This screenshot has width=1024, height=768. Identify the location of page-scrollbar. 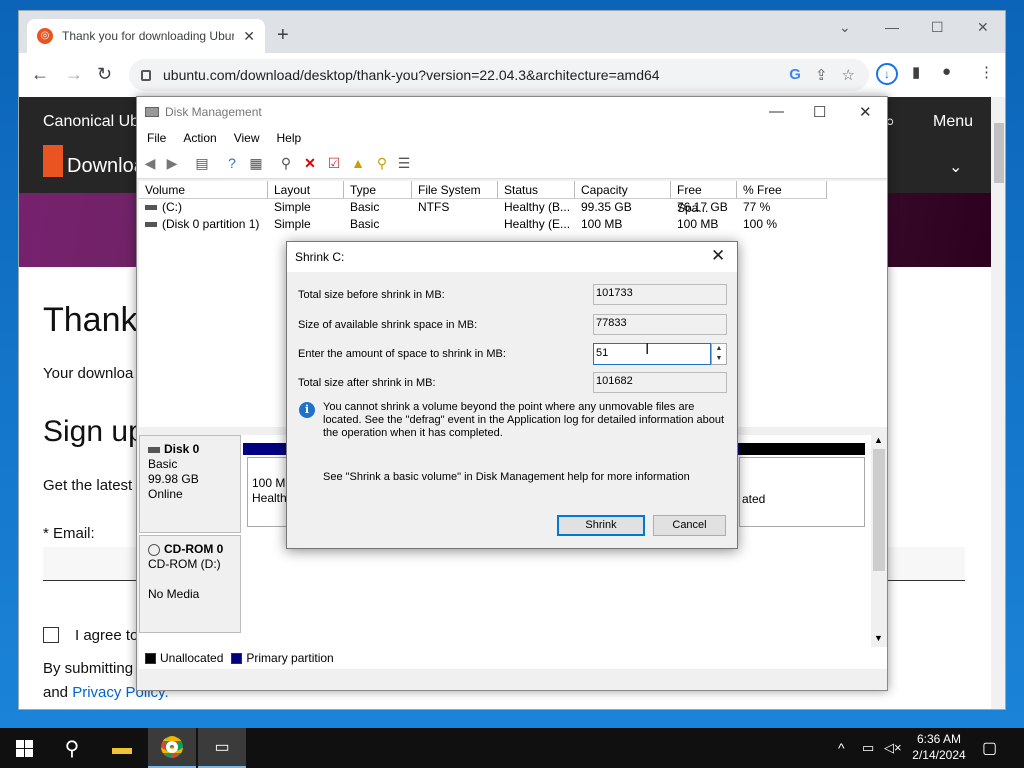
(998, 403).